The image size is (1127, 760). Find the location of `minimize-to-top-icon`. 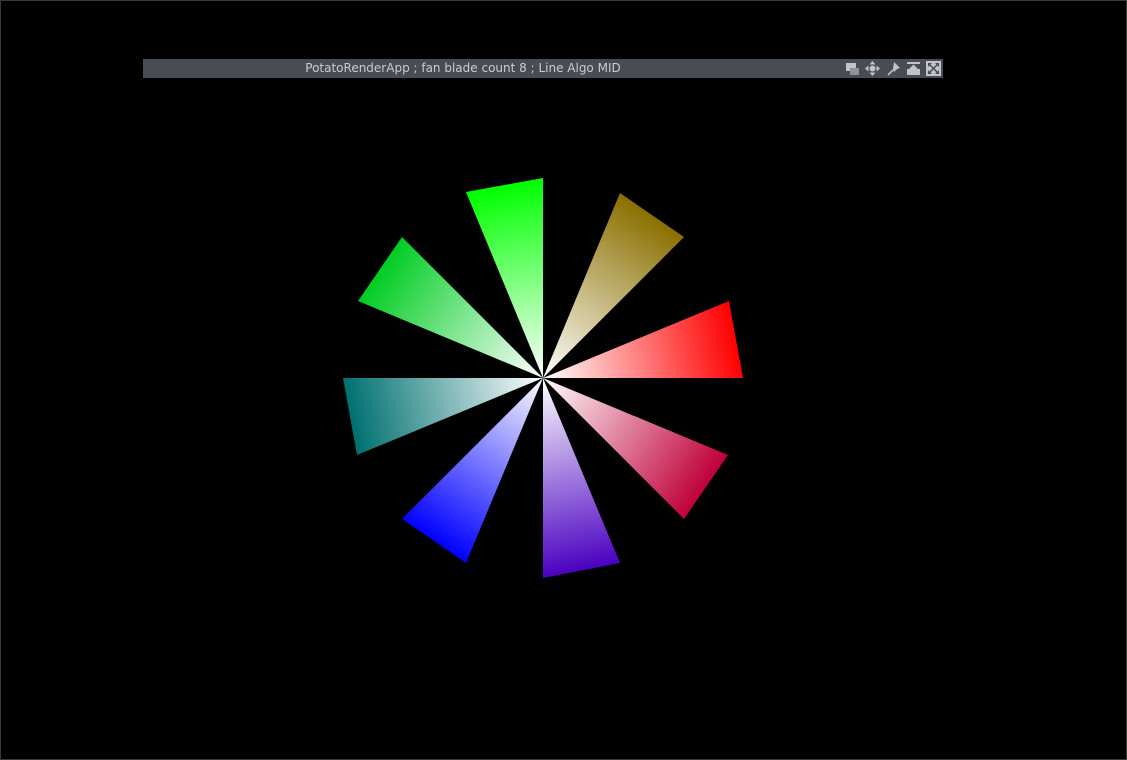

minimize-to-top-icon is located at coordinates (913, 68).